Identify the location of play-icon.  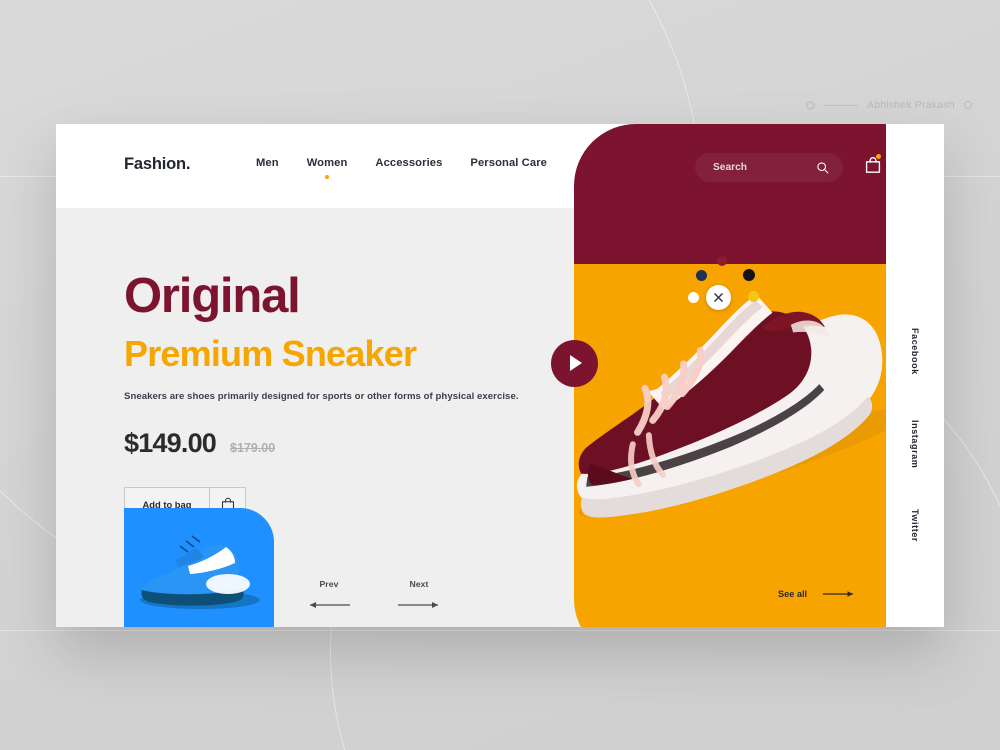
(576, 363).